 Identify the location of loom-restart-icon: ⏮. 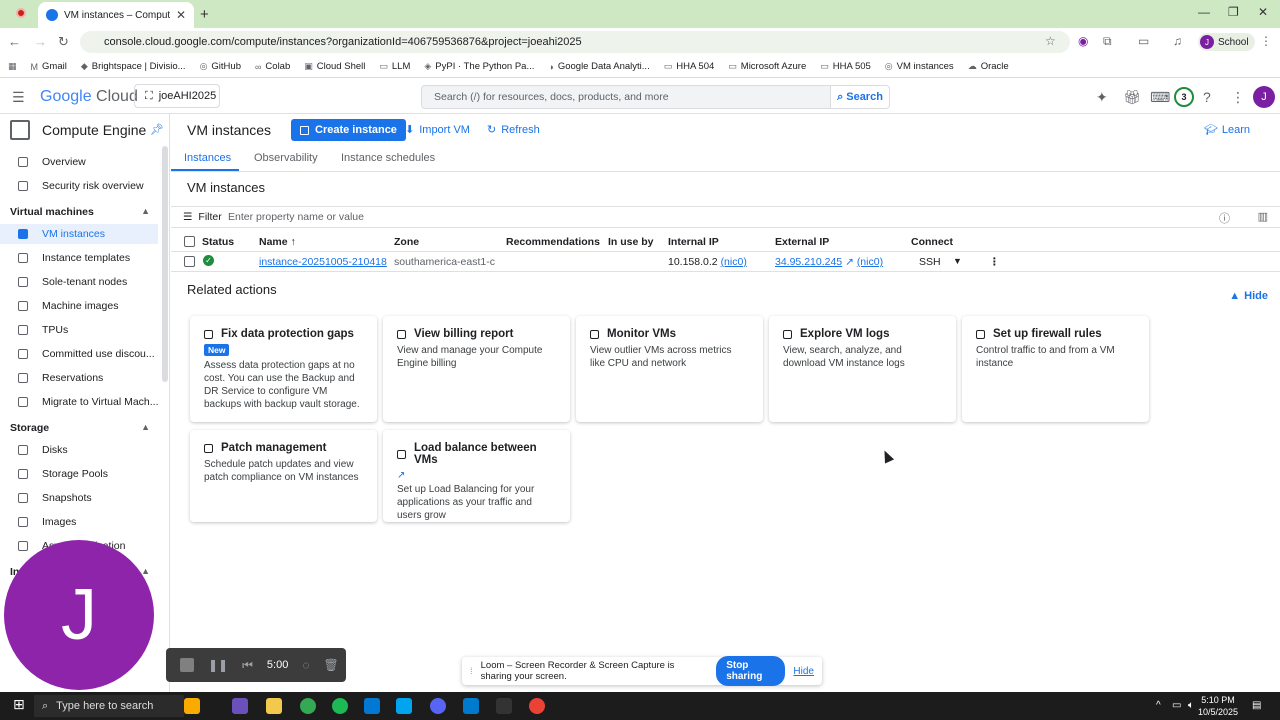
(247, 665).